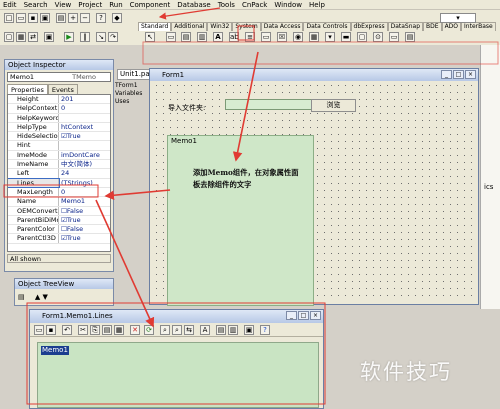 The height and width of the screenshot is (409, 500). I want to click on arrow-to-standard-tab, so click(189, 13).